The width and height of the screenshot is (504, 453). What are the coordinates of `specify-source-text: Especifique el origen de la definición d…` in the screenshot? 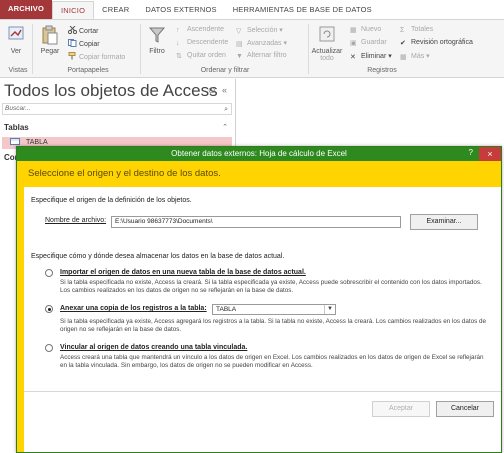 It's located at (111, 200).